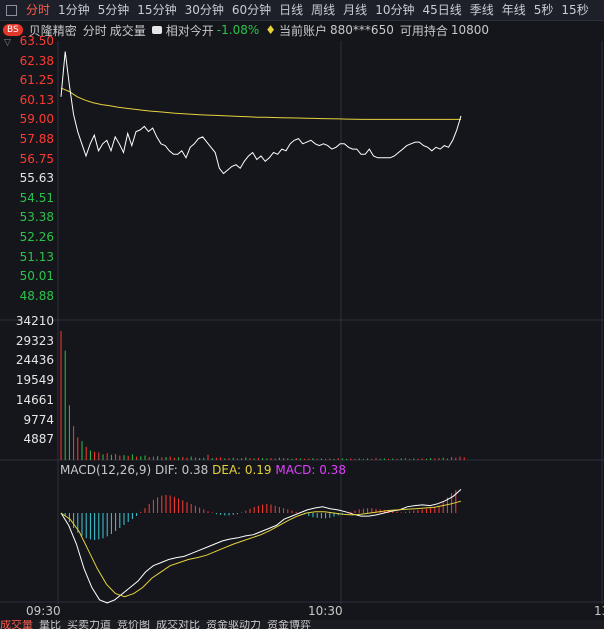 Image resolution: width=604 pixels, height=629 pixels. I want to click on macd-value: 0.38, so click(332, 470).